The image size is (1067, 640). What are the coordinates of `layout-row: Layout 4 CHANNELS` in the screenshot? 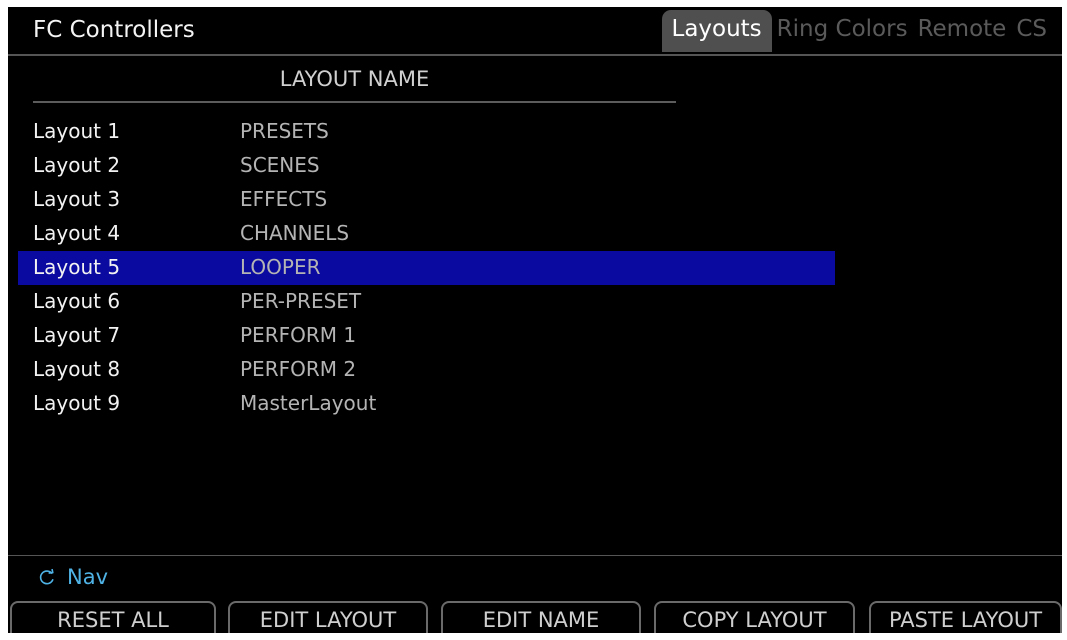 It's located at (426, 234).